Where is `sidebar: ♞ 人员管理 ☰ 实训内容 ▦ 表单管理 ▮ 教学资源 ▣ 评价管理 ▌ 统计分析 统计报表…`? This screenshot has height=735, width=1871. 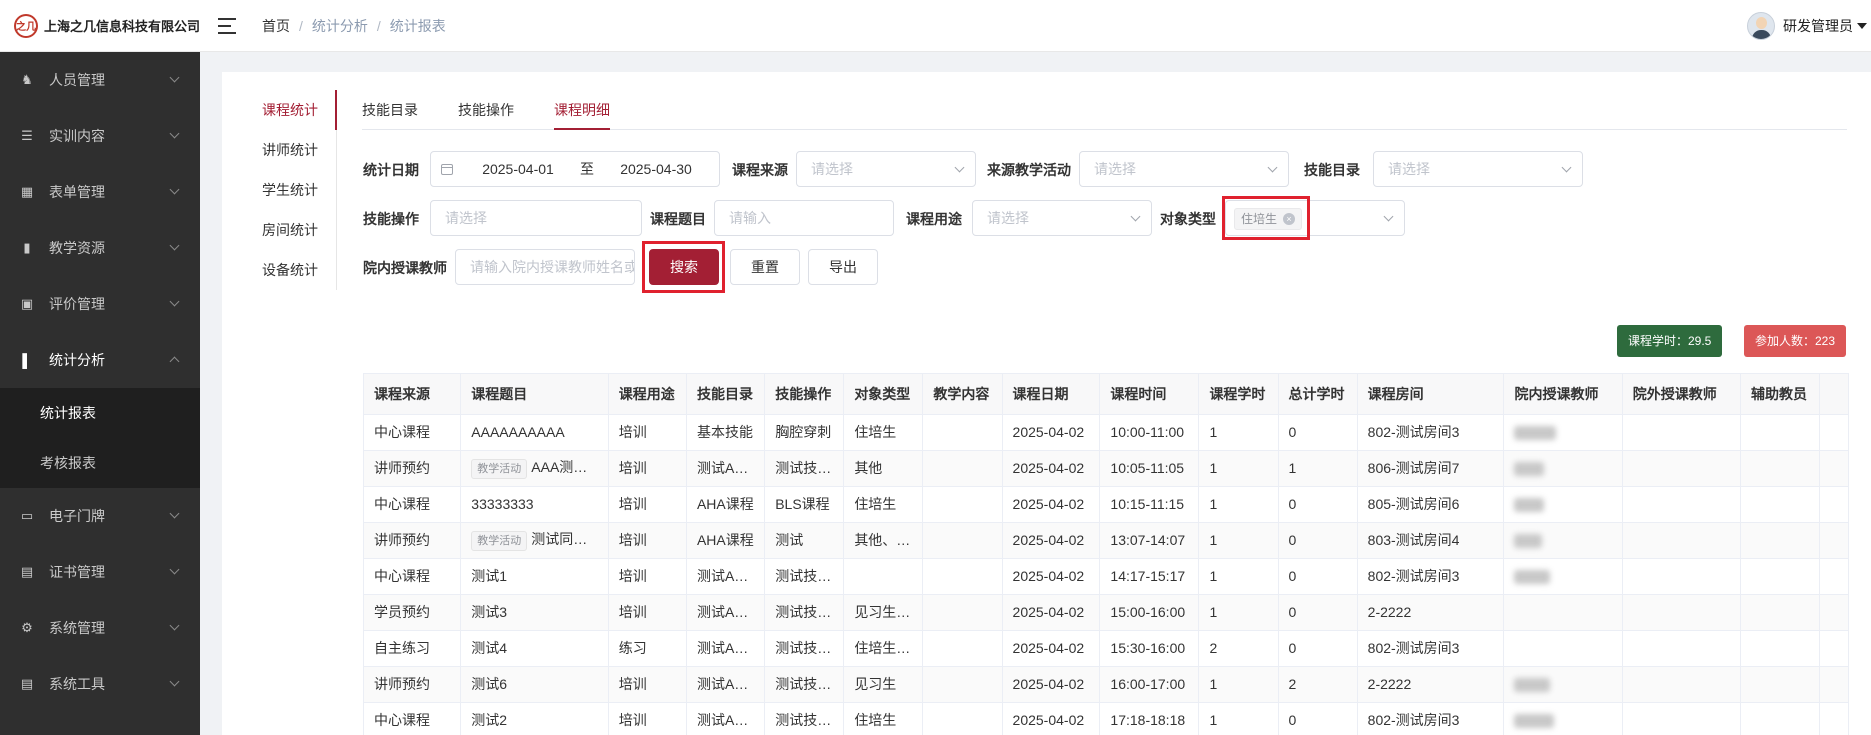
sidebar: ♞ 人员管理 ☰ 实训内容 ▦ 表单管理 ▮ 教学资源 ▣ 评价管理 ▌ 统计分析 统计报表… is located at coordinates (100, 393).